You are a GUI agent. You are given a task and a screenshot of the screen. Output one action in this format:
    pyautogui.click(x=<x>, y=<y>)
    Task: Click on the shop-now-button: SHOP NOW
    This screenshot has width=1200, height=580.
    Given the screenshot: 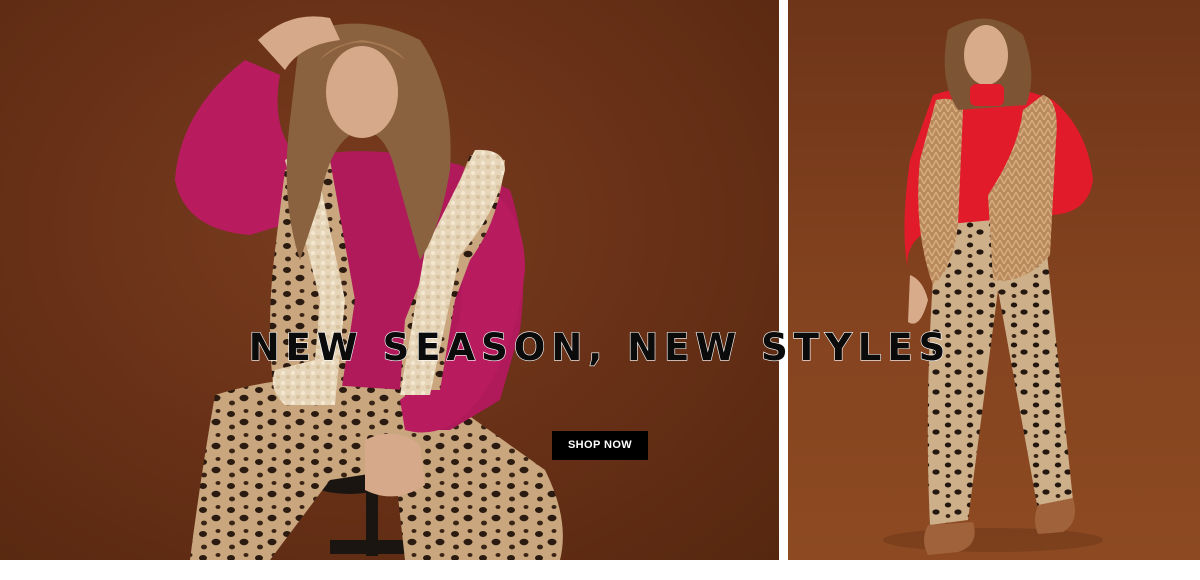 What is the action you would take?
    pyautogui.click(x=600, y=445)
    